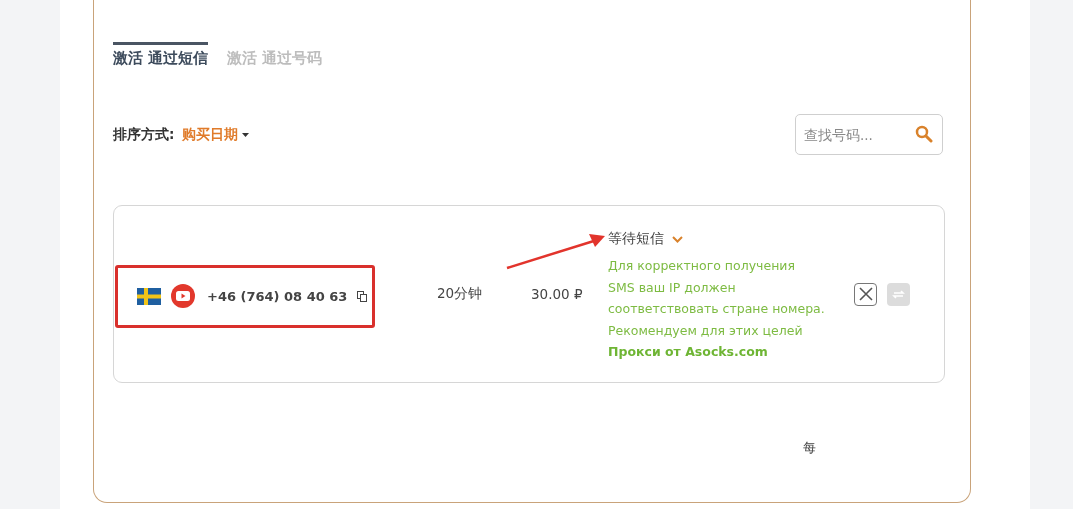  I want to click on search-icon, so click(924, 134).